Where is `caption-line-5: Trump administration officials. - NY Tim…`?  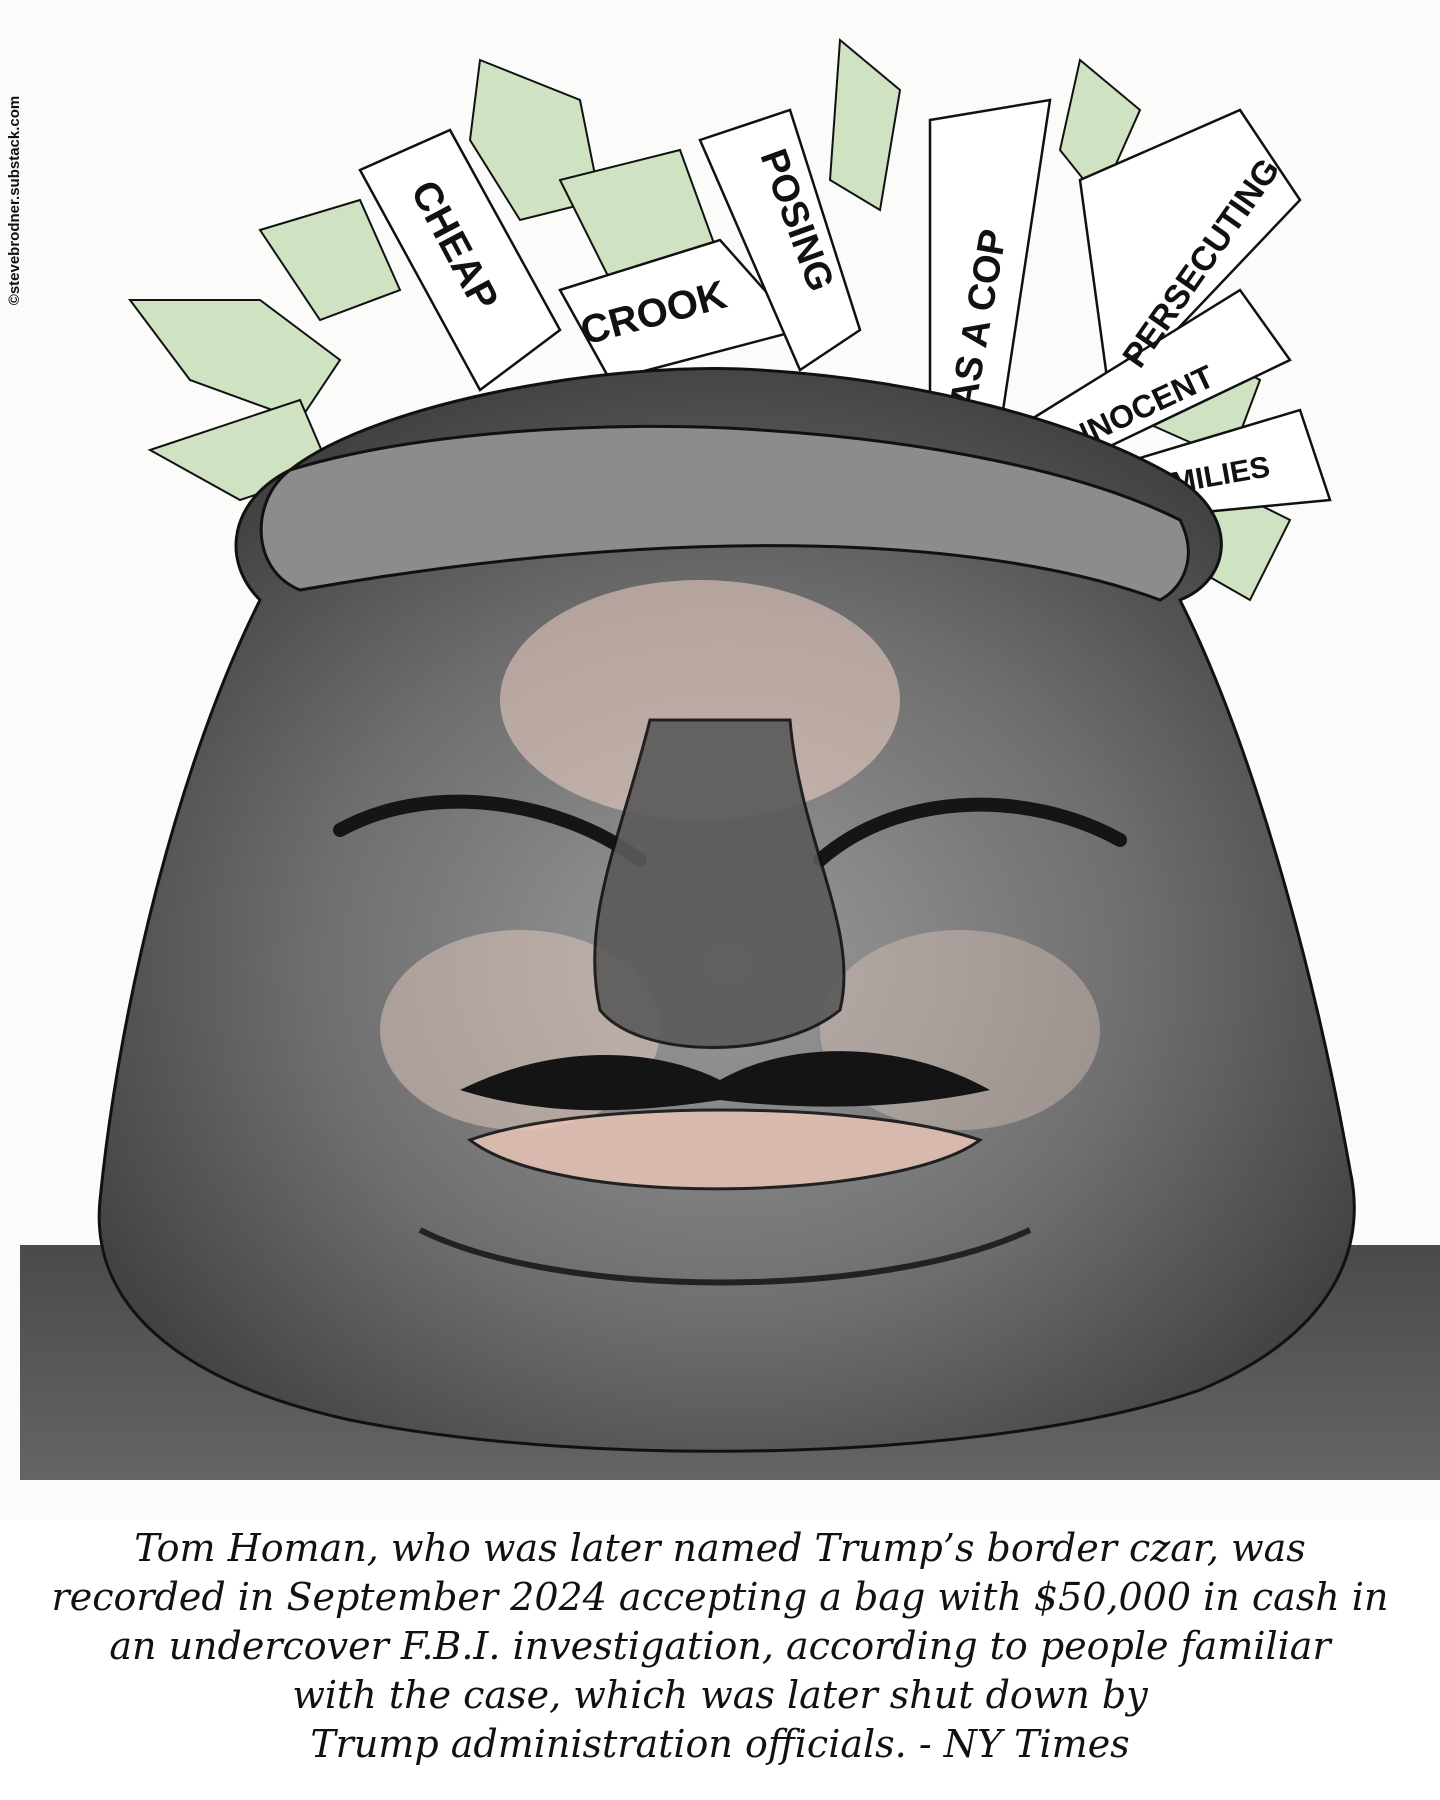
caption-line-5: Trump administration officials. - NY Tim… is located at coordinates (720, 1744).